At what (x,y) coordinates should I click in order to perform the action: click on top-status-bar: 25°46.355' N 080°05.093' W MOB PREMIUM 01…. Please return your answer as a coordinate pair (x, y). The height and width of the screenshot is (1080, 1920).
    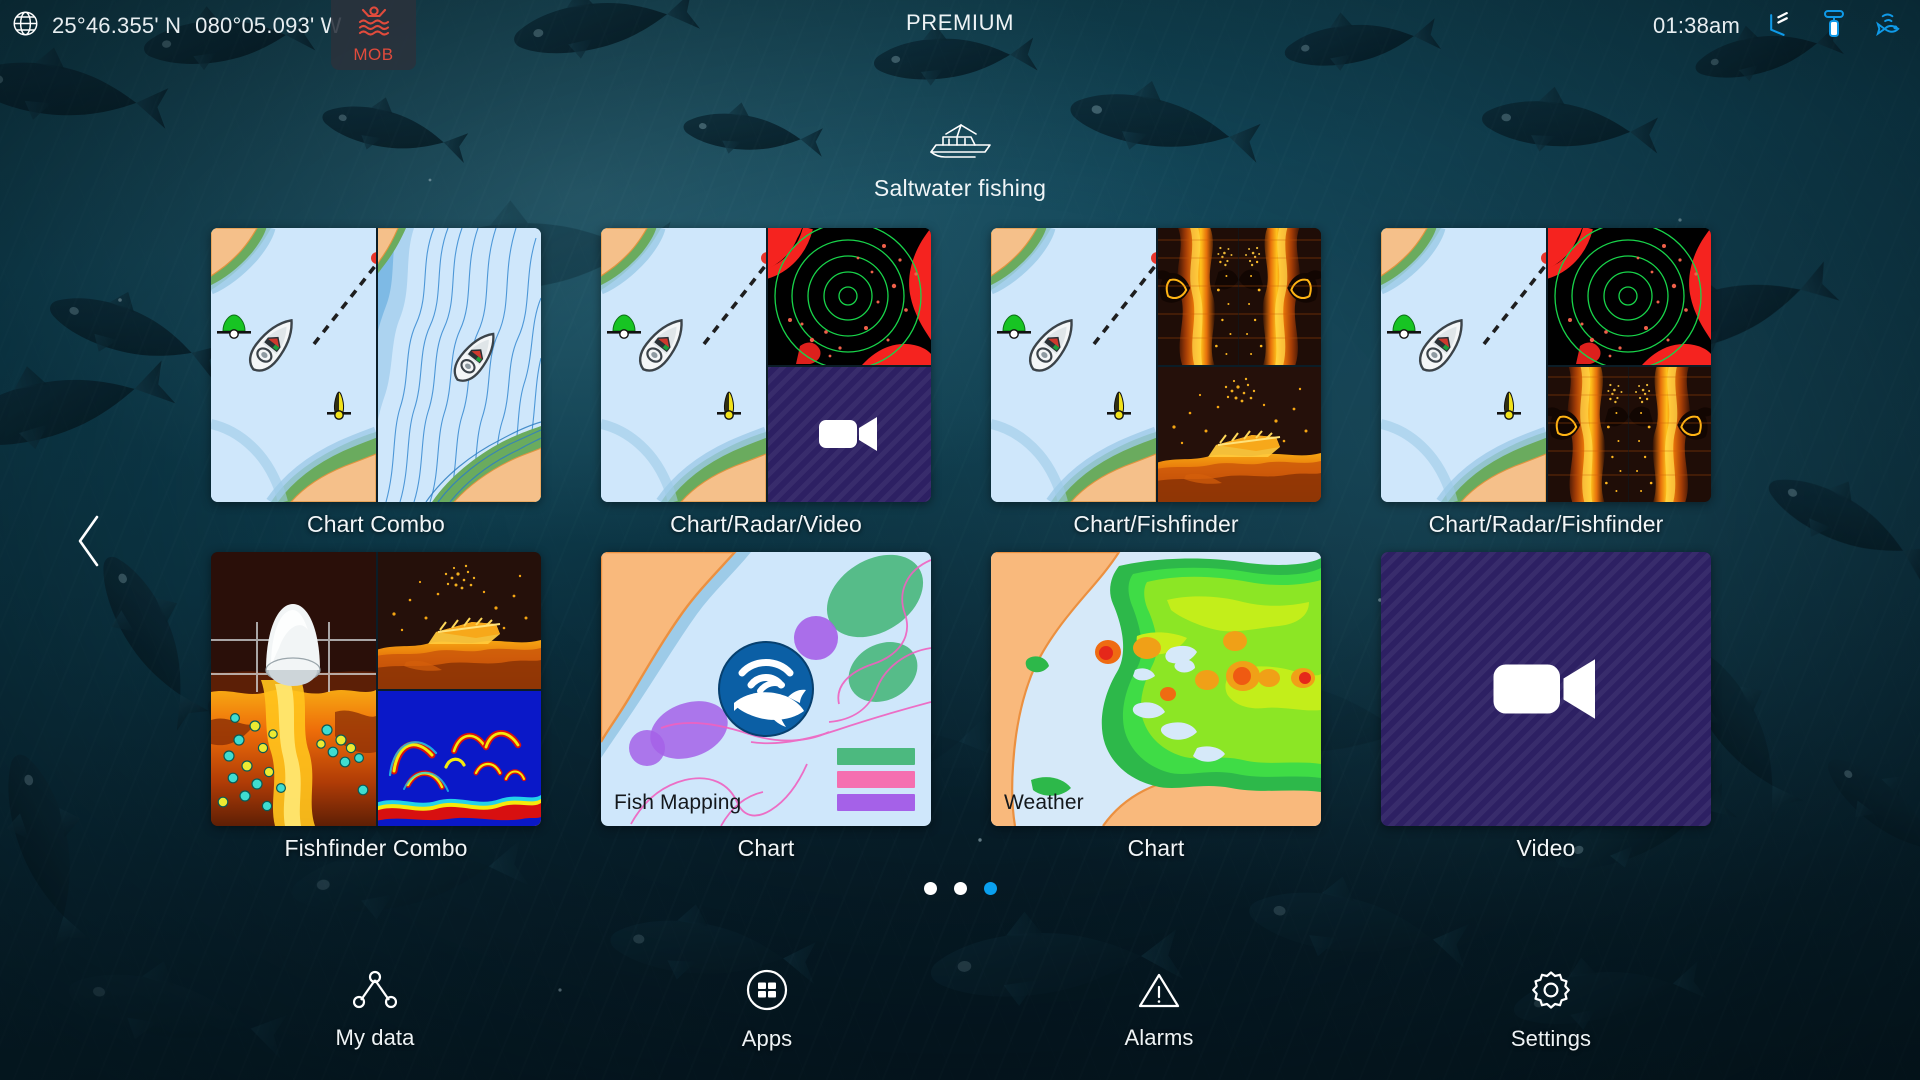
    Looking at the image, I should click on (960, 35).